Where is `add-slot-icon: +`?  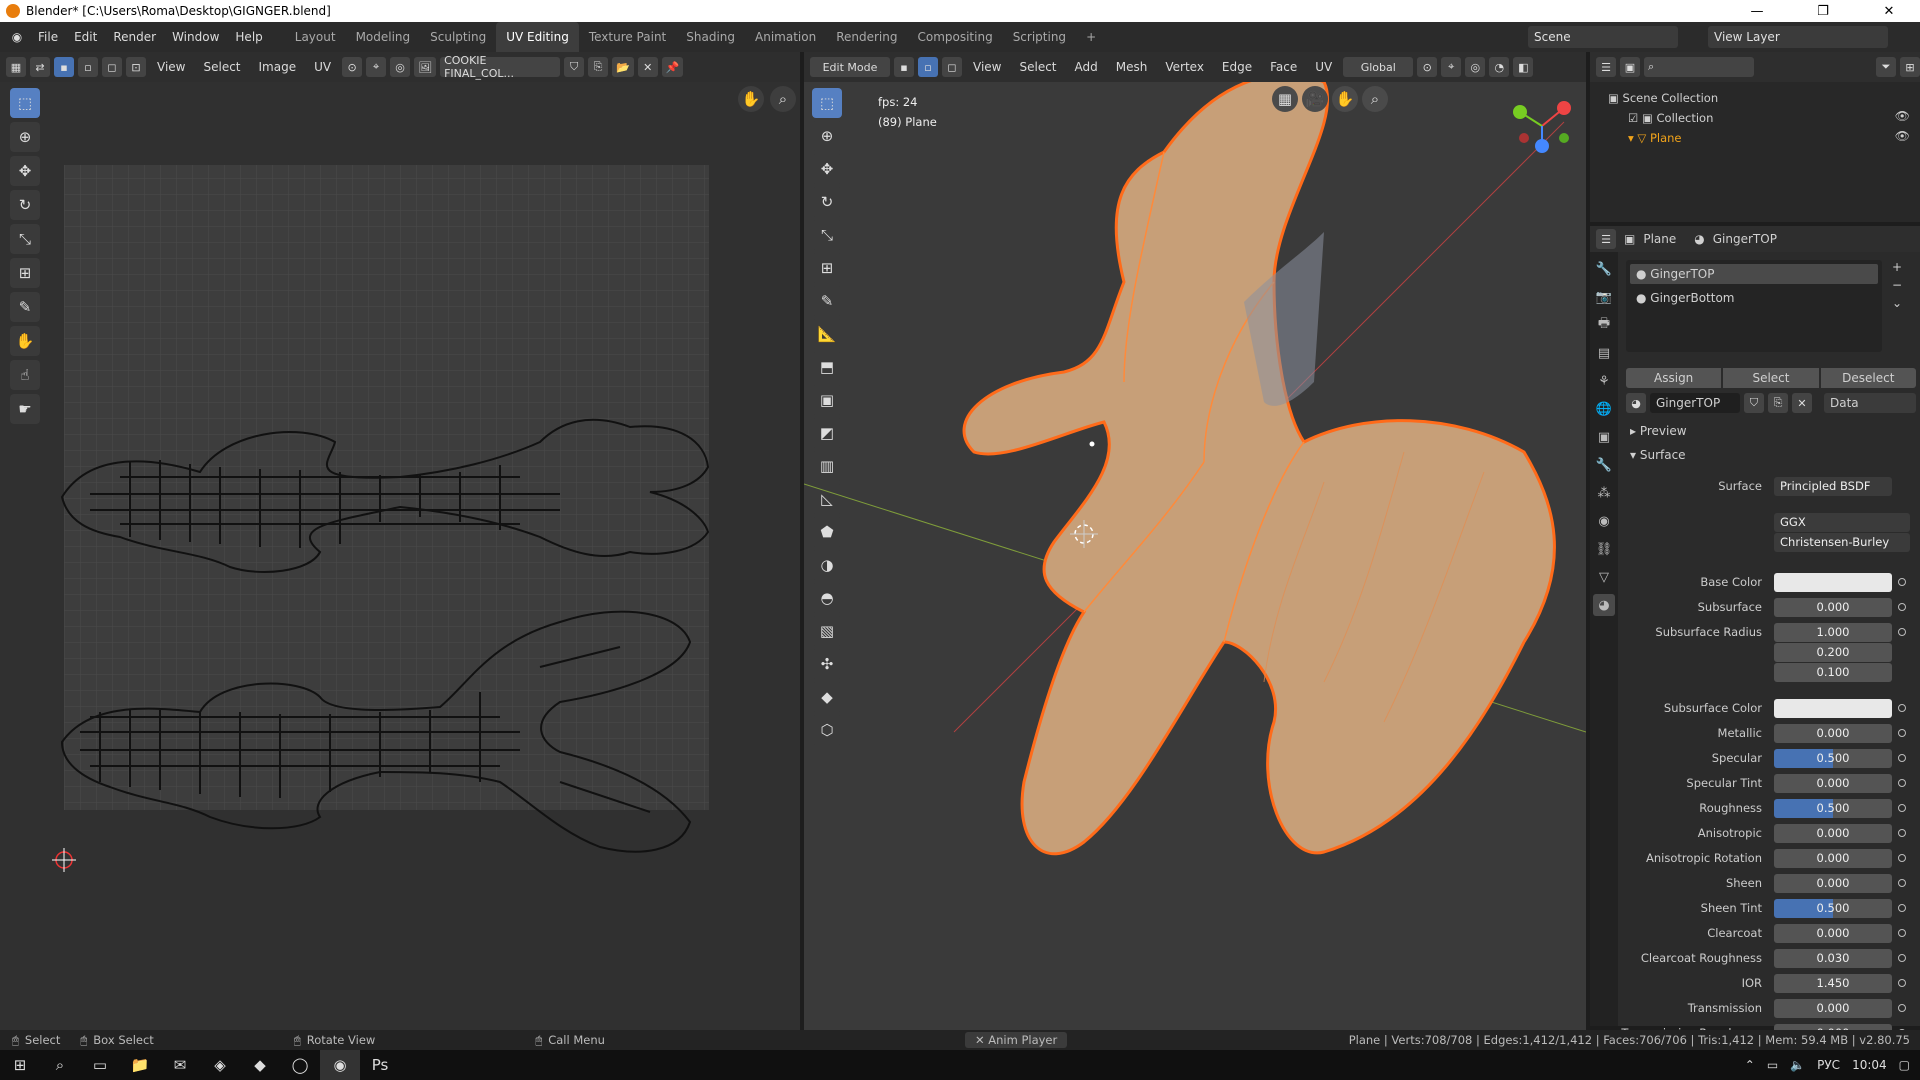
add-slot-icon: + is located at coordinates (1897, 267).